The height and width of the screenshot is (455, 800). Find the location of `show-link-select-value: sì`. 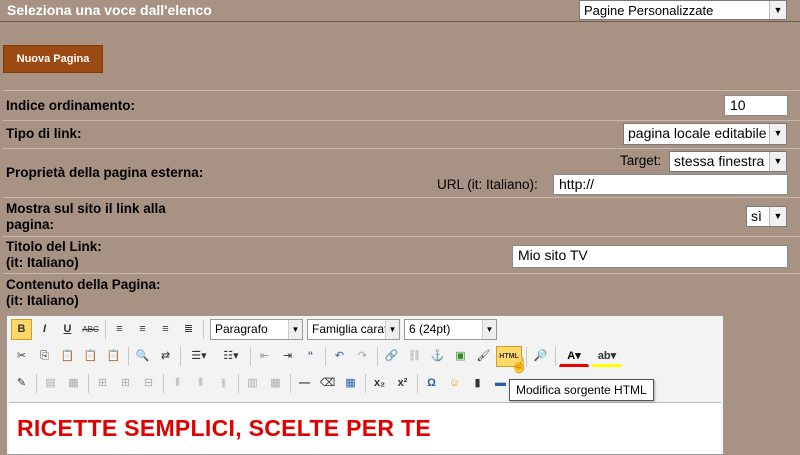

show-link-select-value: sì is located at coordinates (756, 216).